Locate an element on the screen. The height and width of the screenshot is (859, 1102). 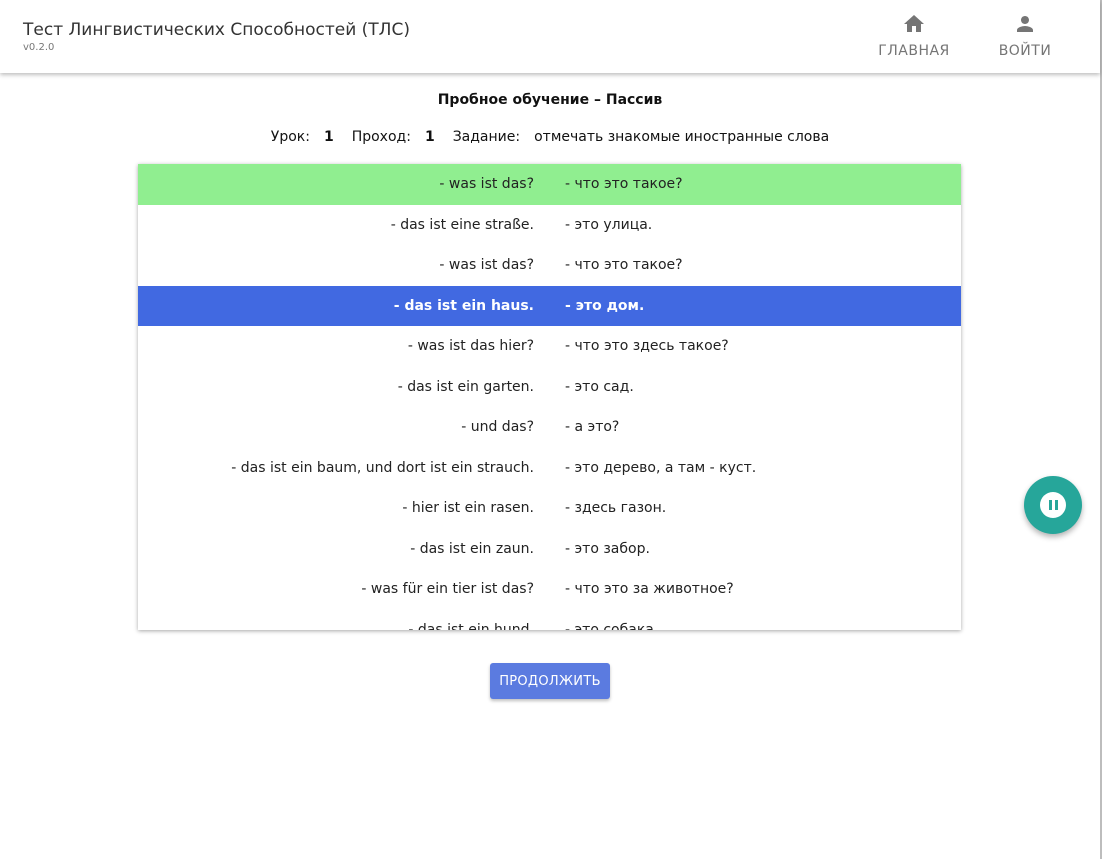
nav-home-button: ГЛАВНАЯ is located at coordinates (914, 38).